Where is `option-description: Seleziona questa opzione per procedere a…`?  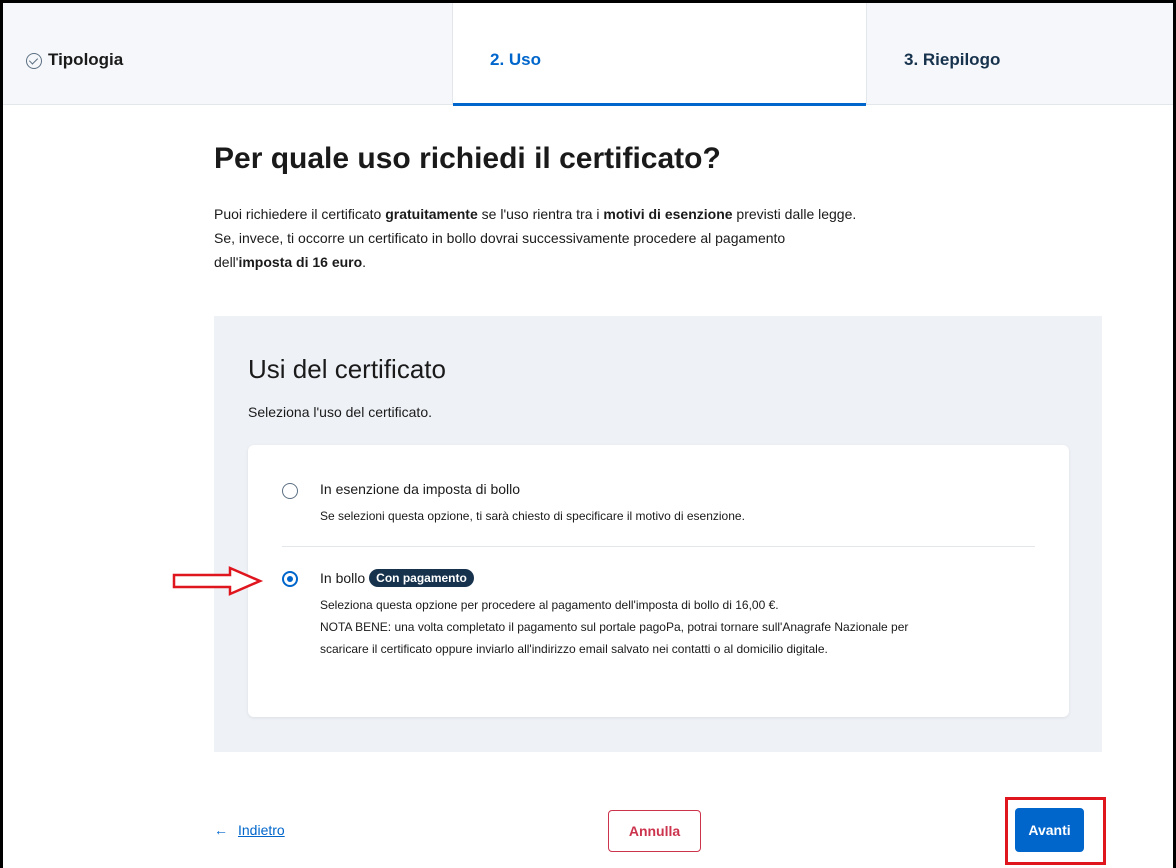 option-description: Seleziona questa opzione per procedere a… is located at coordinates (614, 627).